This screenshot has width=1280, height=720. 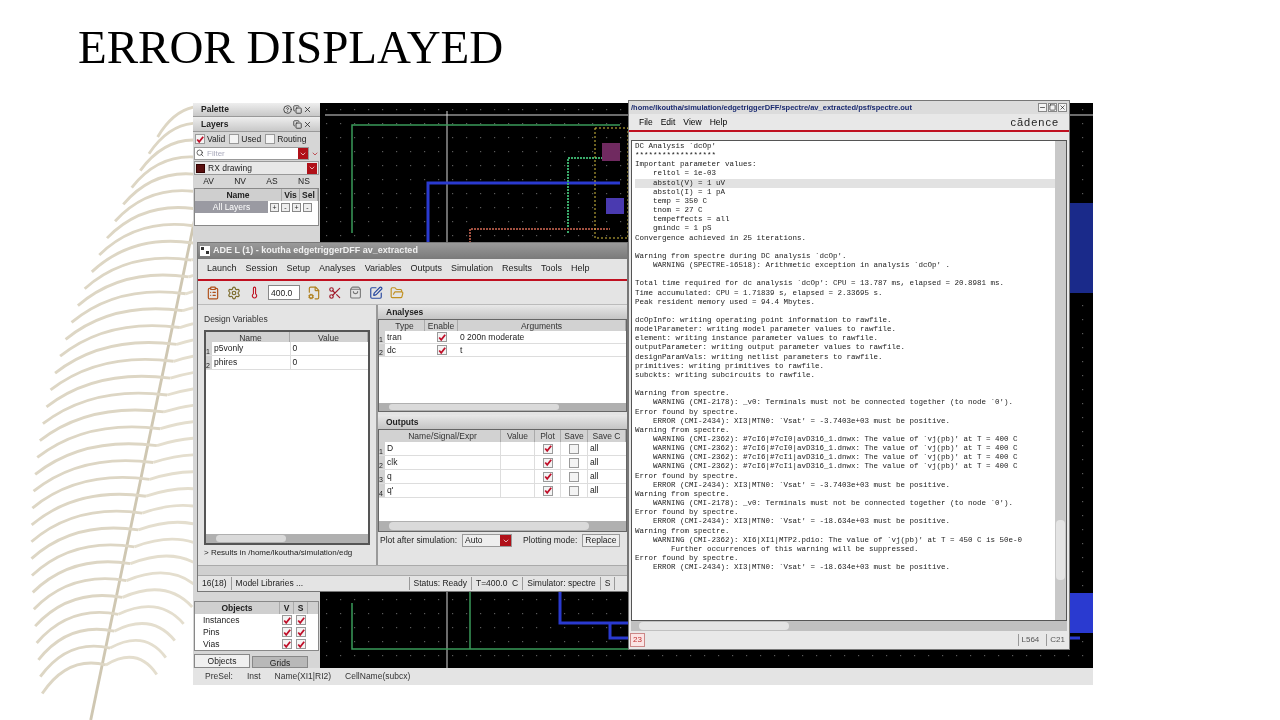 I want to click on plot-after-dropdown: Auto, so click(x=487, y=540).